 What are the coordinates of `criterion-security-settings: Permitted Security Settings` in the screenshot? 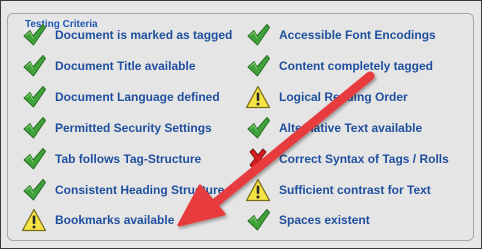 It's located at (116, 128).